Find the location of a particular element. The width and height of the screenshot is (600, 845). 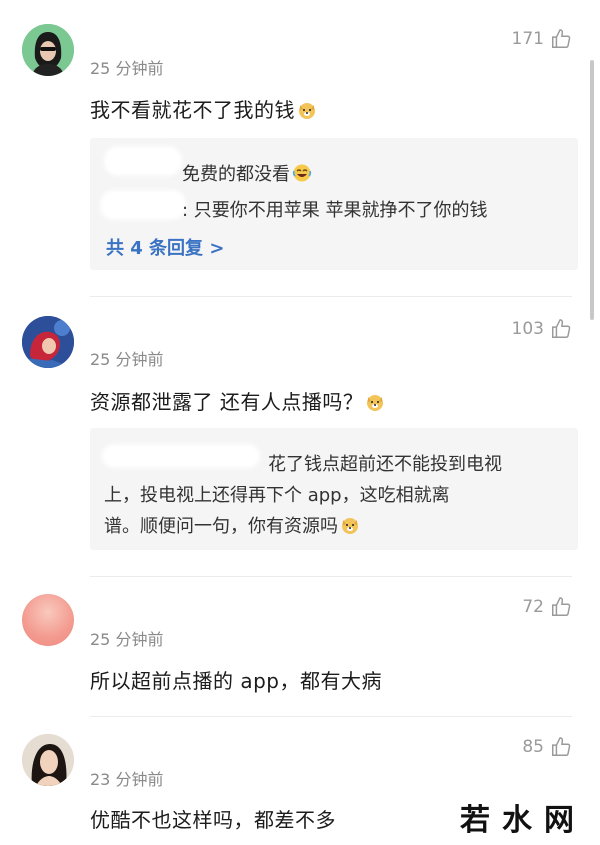

comment-text: 资源都泄露了 还有人点播吗？ is located at coordinates (237, 400).